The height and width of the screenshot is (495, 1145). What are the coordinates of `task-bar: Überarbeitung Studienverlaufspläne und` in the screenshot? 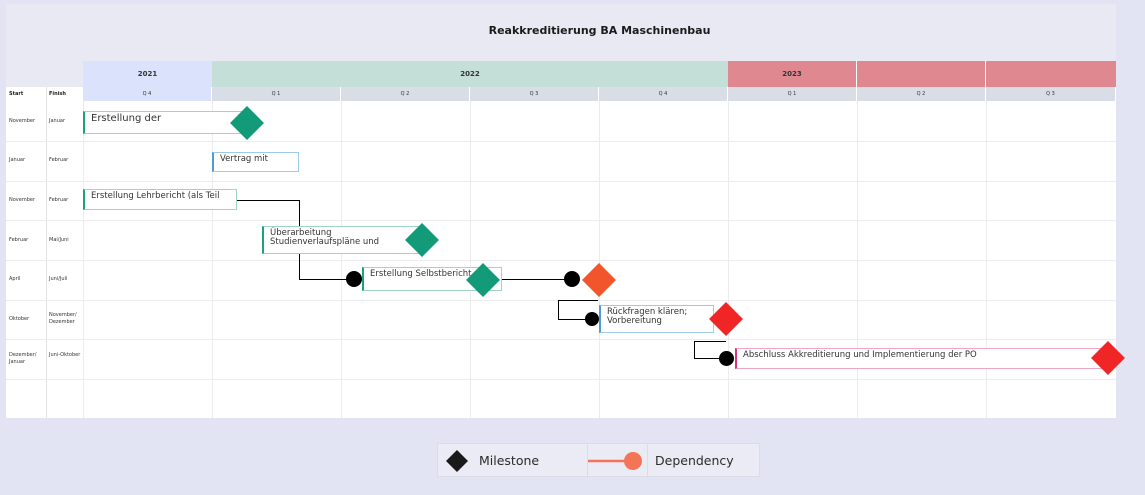 It's located at (343, 240).